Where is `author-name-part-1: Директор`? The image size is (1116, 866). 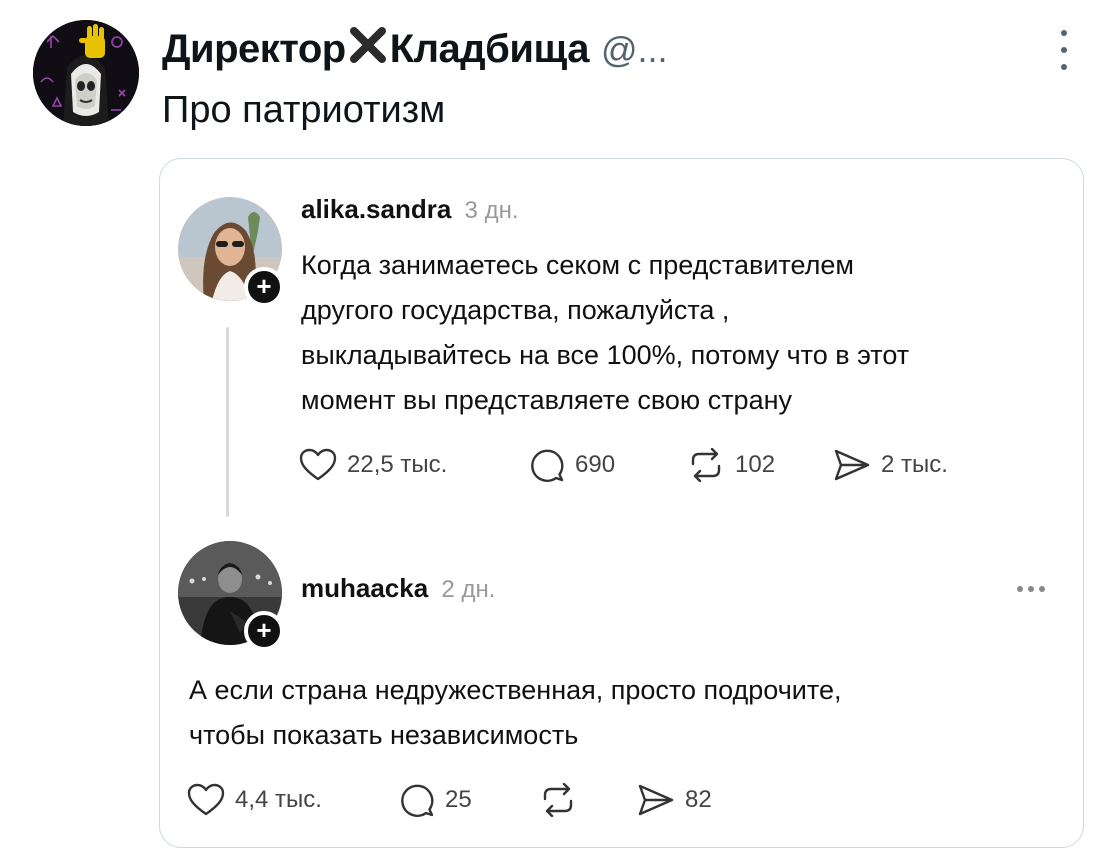 author-name-part-1: Директор is located at coordinates (254, 49).